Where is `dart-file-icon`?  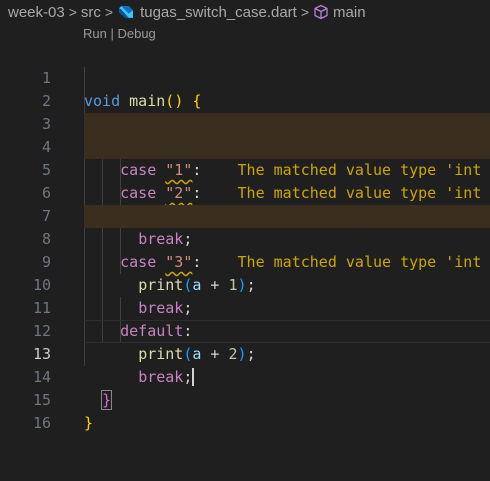 dart-file-icon is located at coordinates (126, 11).